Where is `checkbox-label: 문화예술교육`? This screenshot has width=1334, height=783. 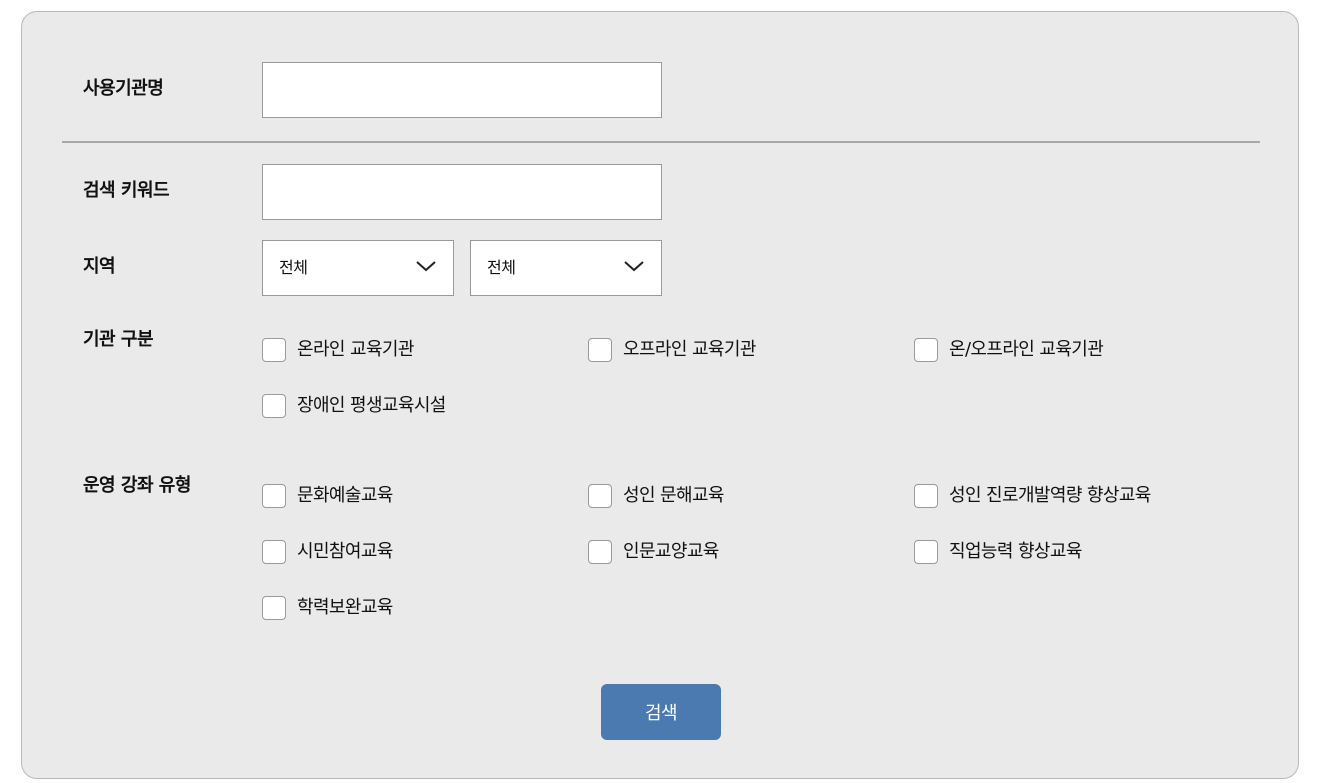
checkbox-label: 문화예술교육 is located at coordinates (345, 495).